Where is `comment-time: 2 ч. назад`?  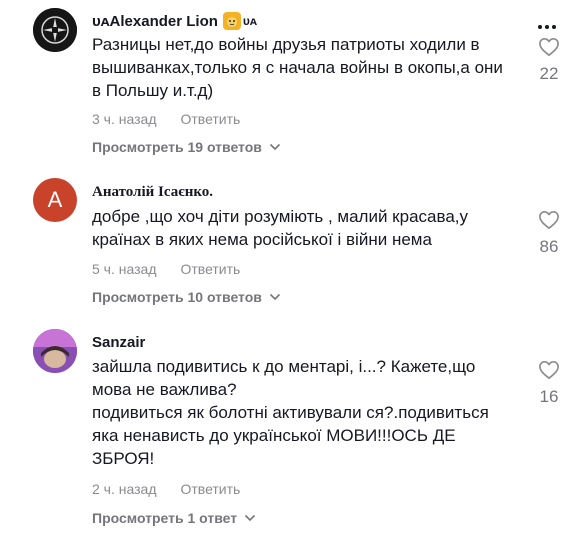 comment-time: 2 ч. назад is located at coordinates (124, 489).